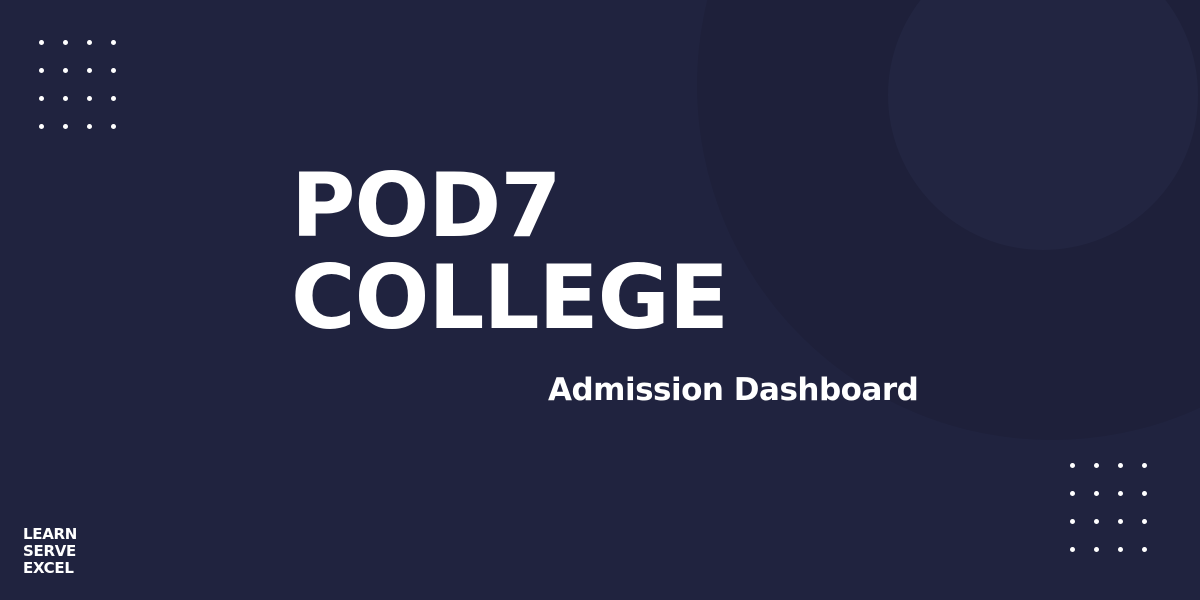 This screenshot has width=1200, height=600. Describe the element at coordinates (510, 297) in the screenshot. I see `title-line-college: COLLEGE` at that location.